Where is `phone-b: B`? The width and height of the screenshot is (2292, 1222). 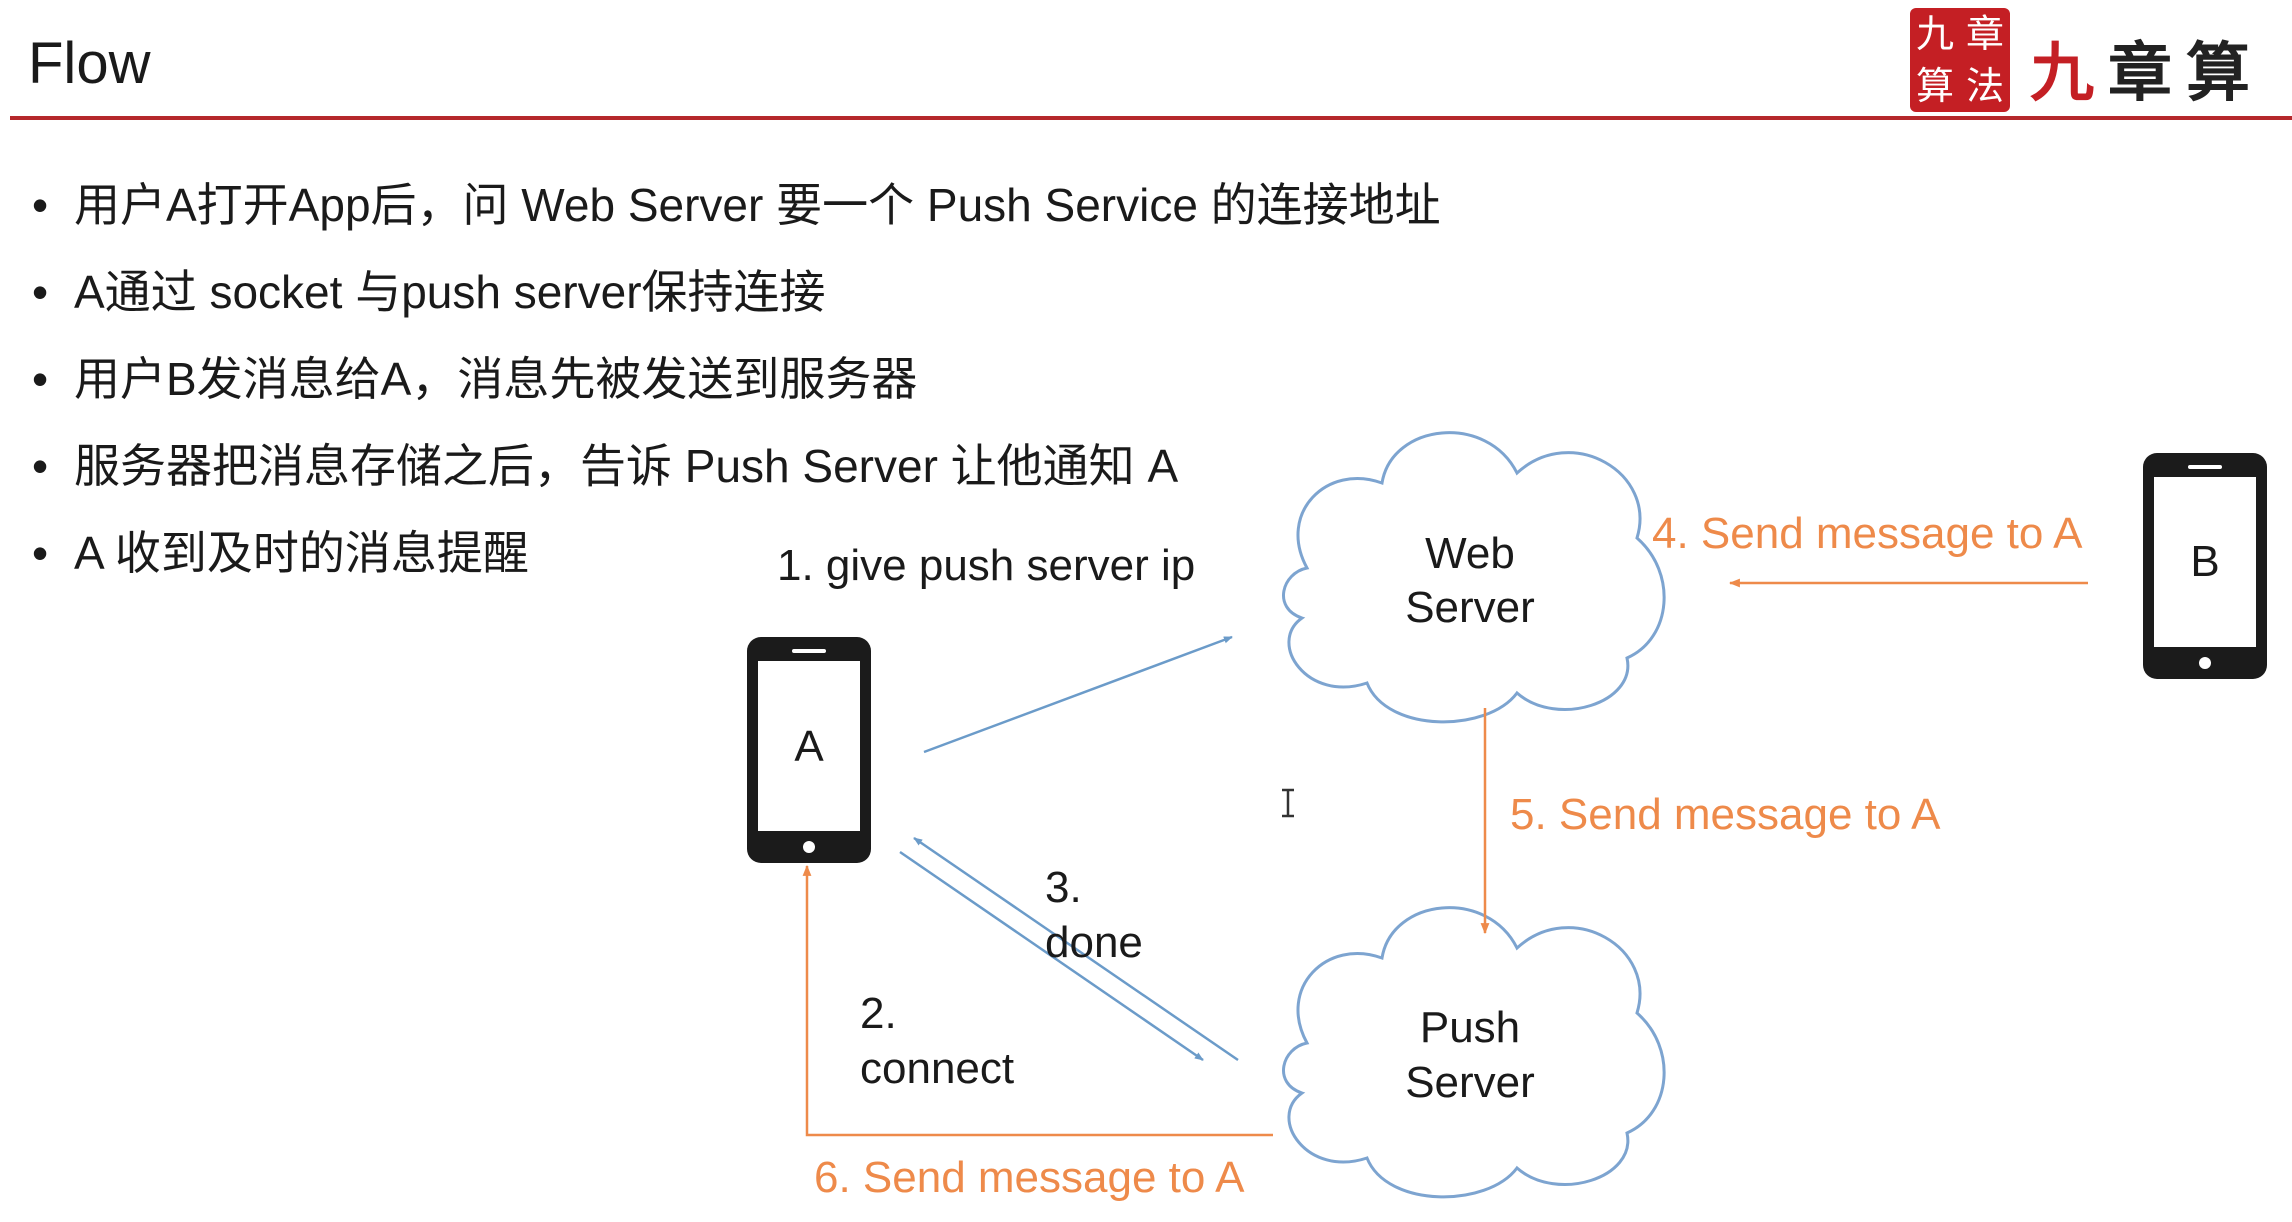
phone-b: B is located at coordinates (2205, 566).